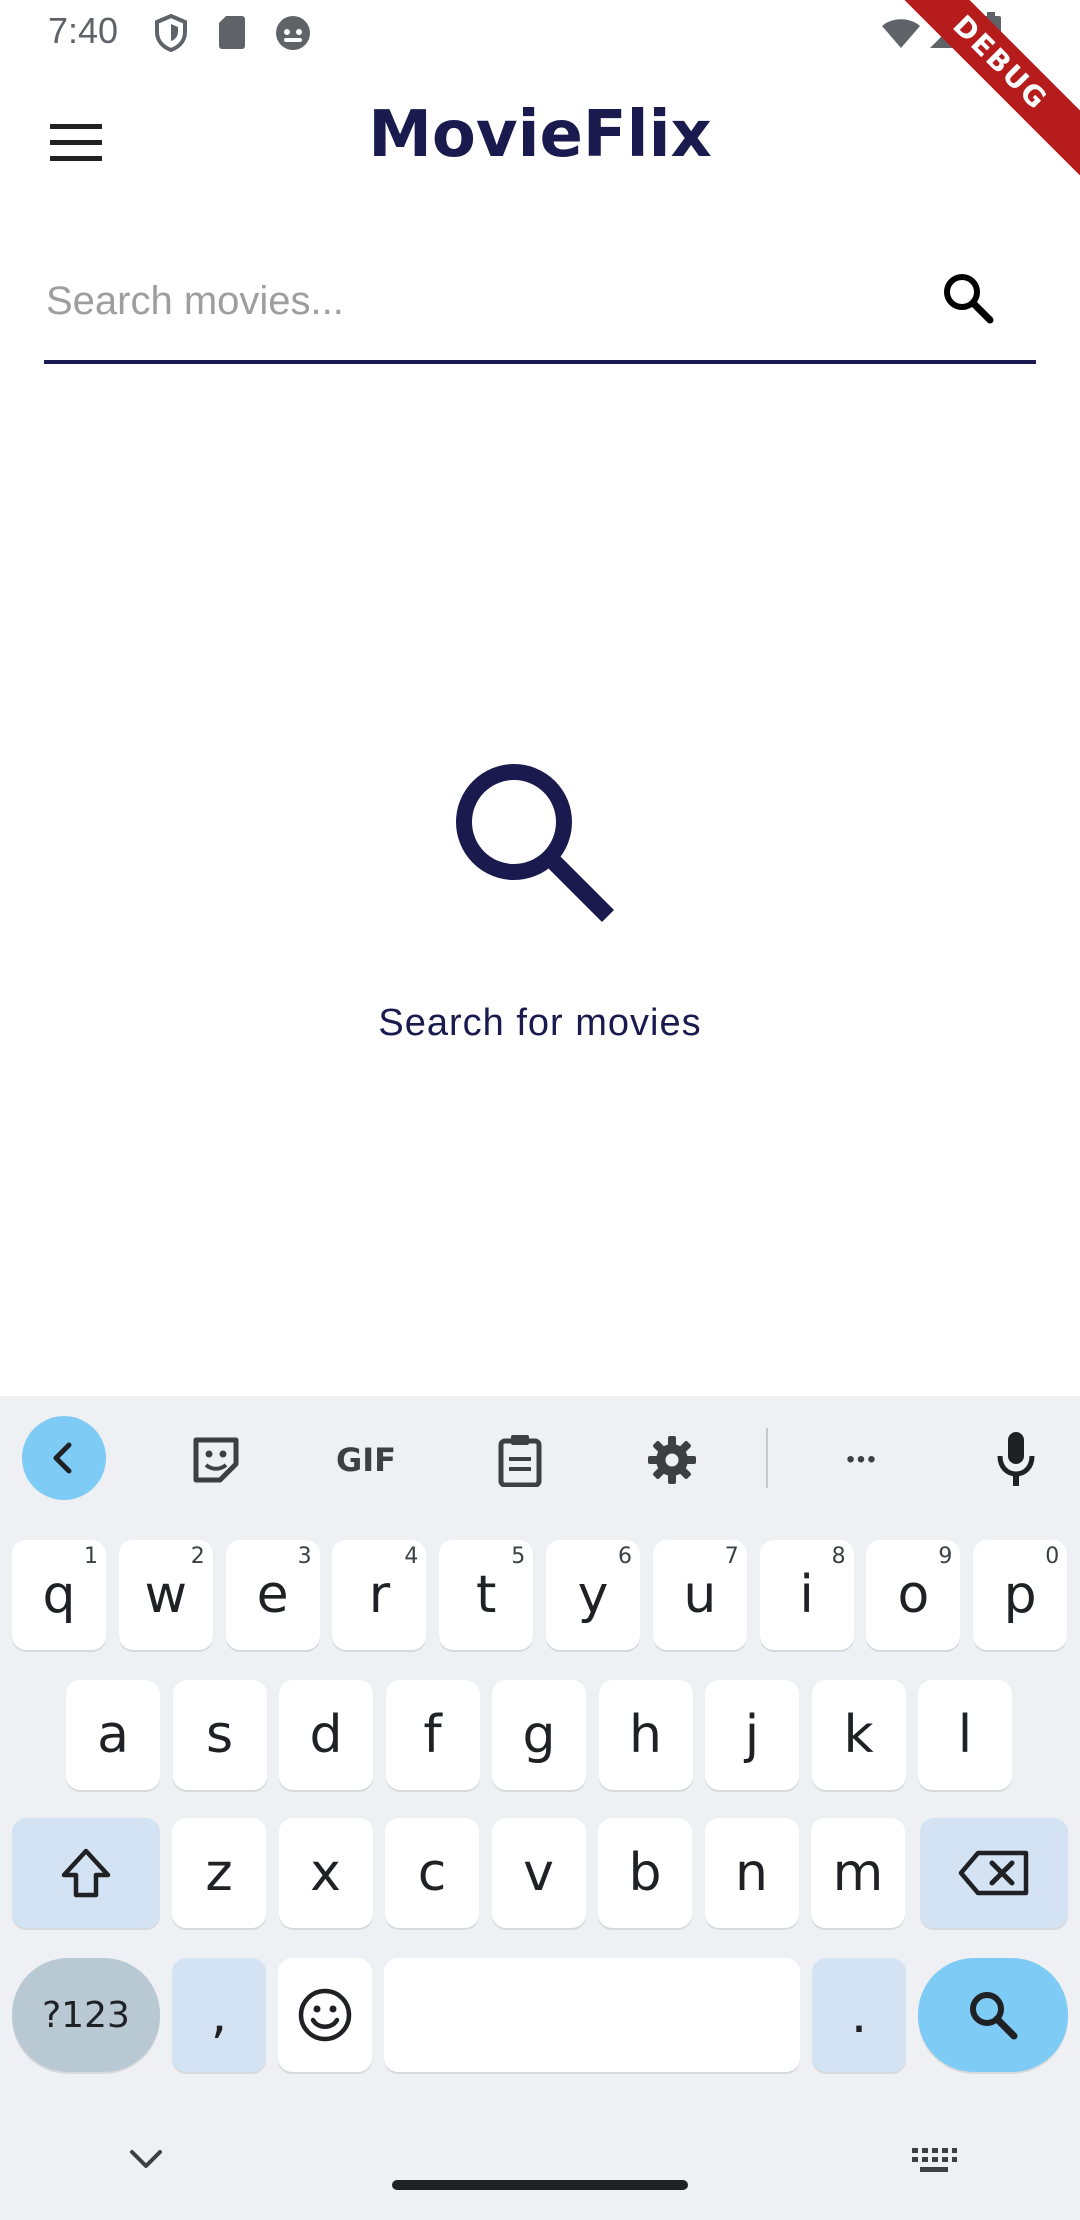 The image size is (1080, 2220). I want to click on empty-state-search-icon, so click(535, 843).